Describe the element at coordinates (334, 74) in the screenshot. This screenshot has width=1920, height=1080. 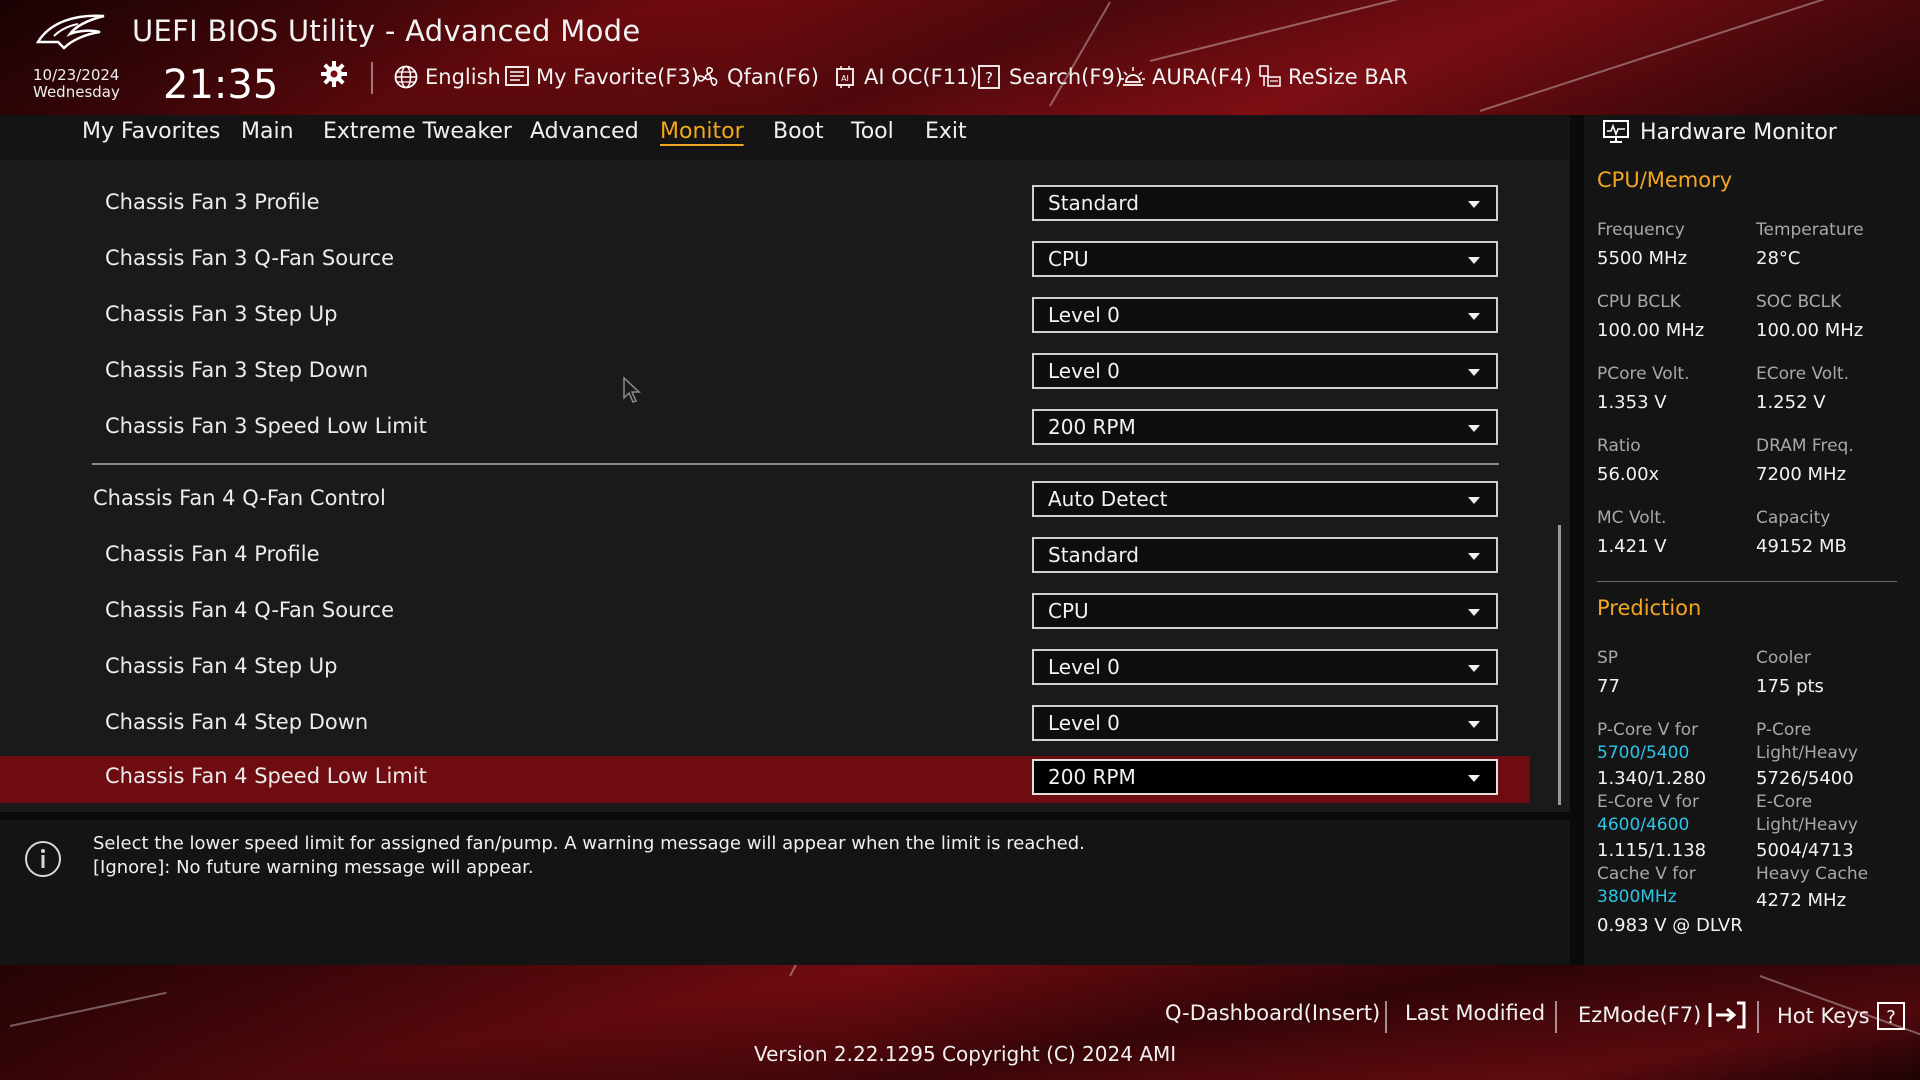
I see `gear-icon` at that location.